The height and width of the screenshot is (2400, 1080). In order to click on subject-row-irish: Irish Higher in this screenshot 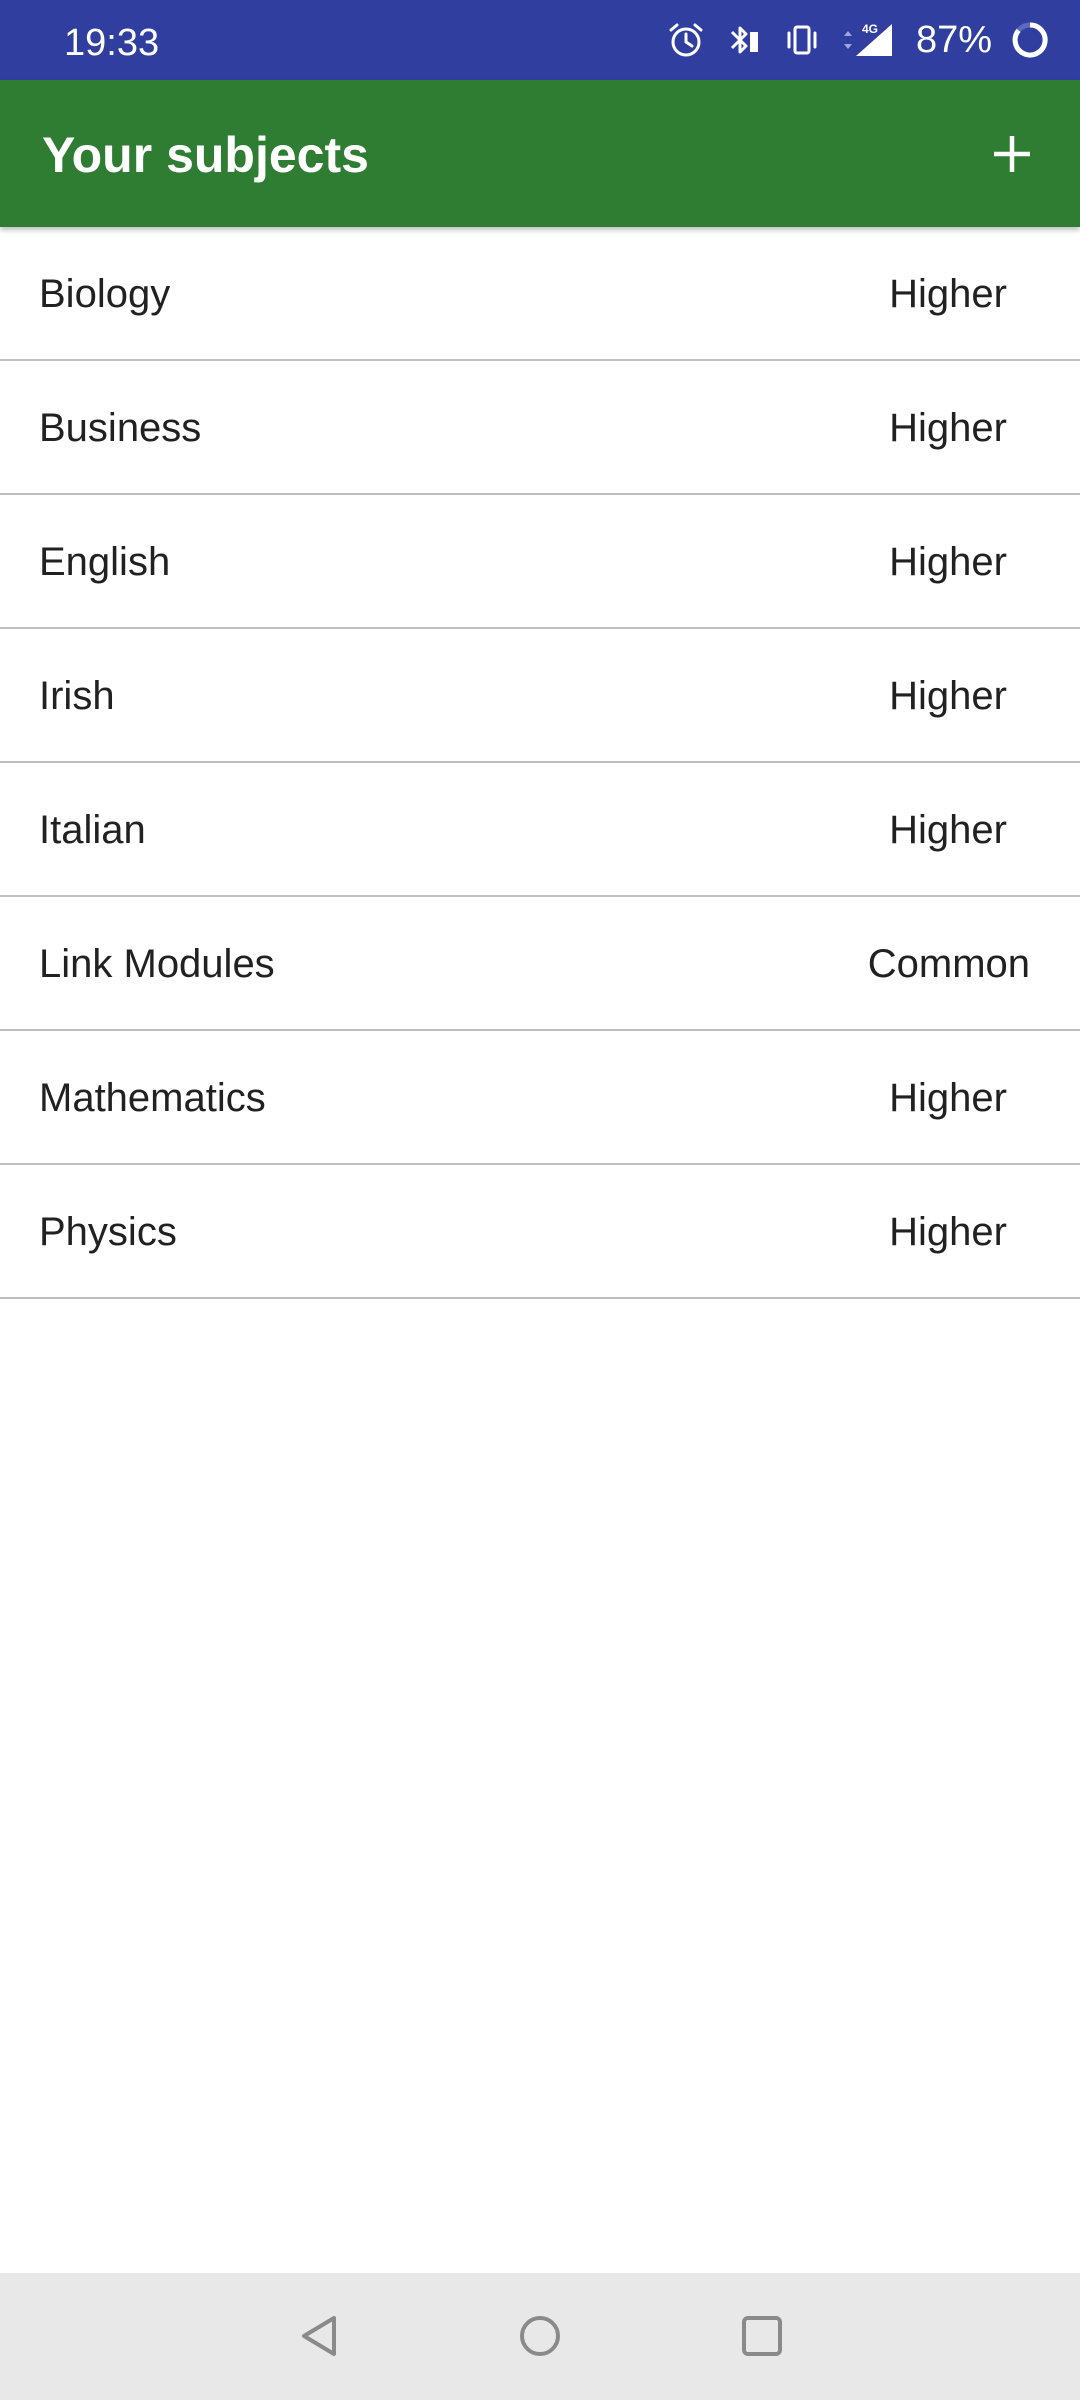, I will do `click(540, 696)`.